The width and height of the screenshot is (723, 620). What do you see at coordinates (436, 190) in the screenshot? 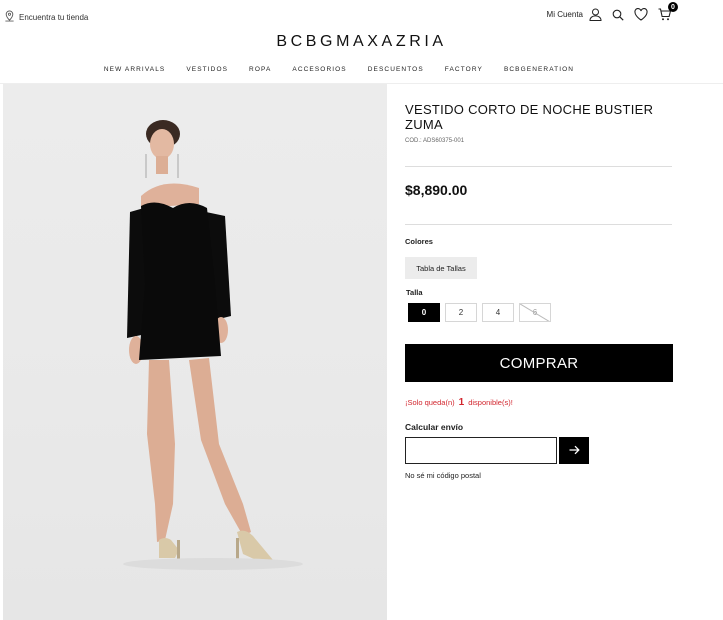
I see `product-price: $8,890.00` at bounding box center [436, 190].